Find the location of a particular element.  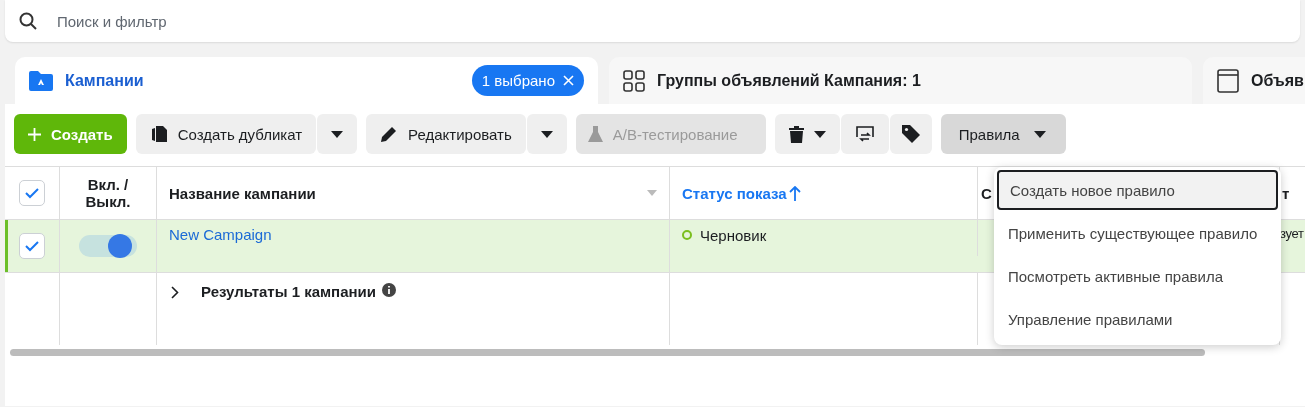

sort-caret-icon is located at coordinates (652, 193).